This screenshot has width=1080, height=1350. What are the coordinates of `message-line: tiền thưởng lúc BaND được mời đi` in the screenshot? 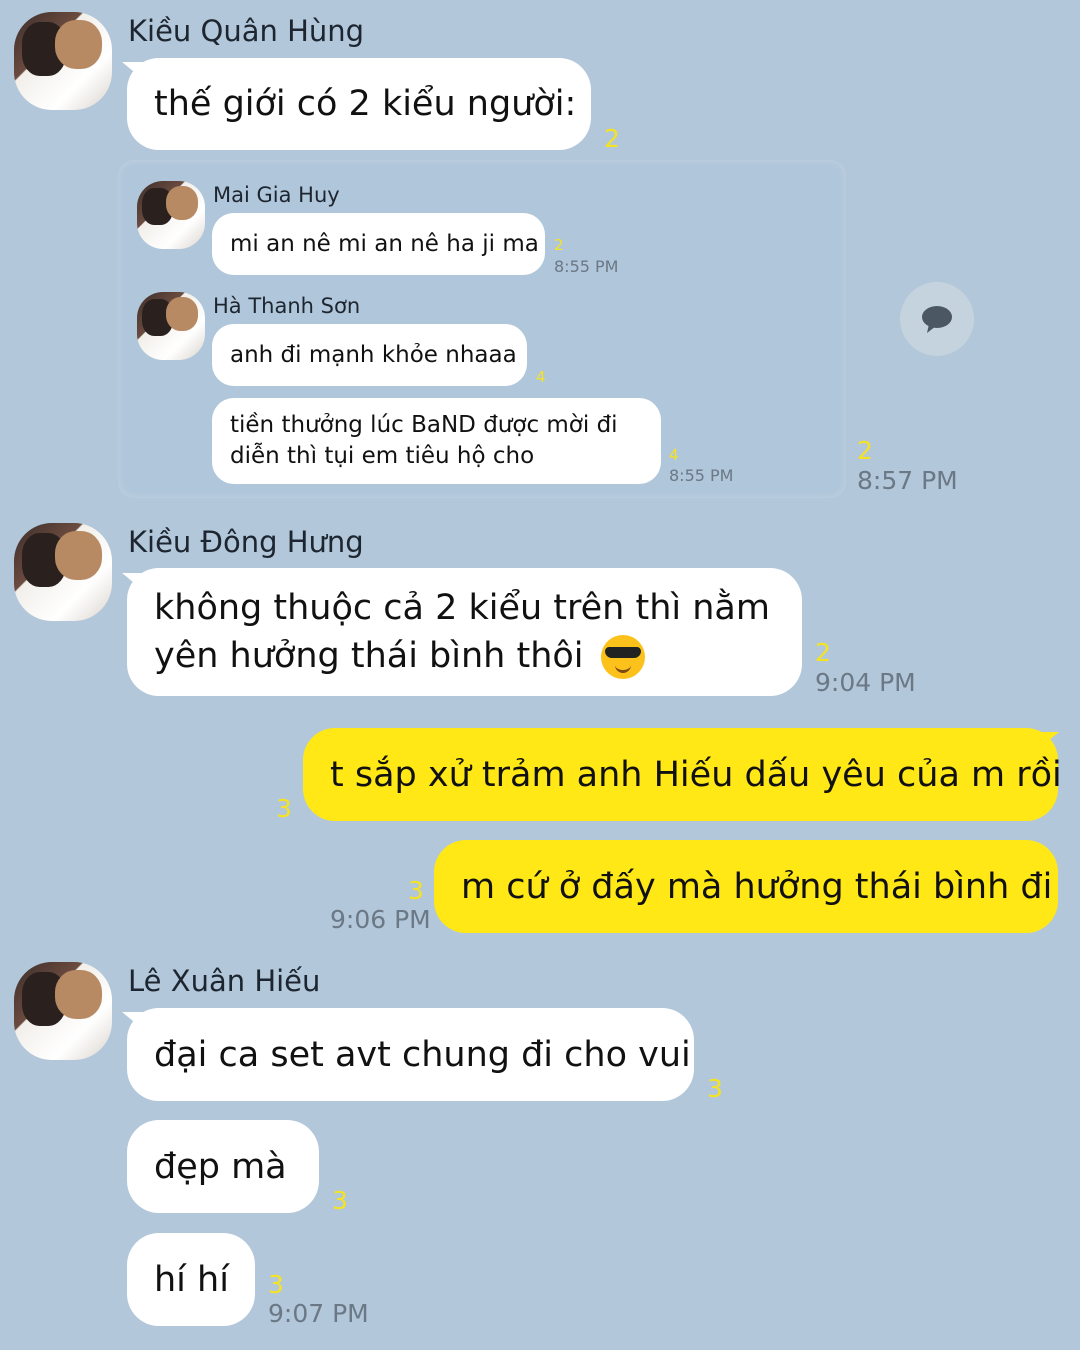 It's located at (424, 425).